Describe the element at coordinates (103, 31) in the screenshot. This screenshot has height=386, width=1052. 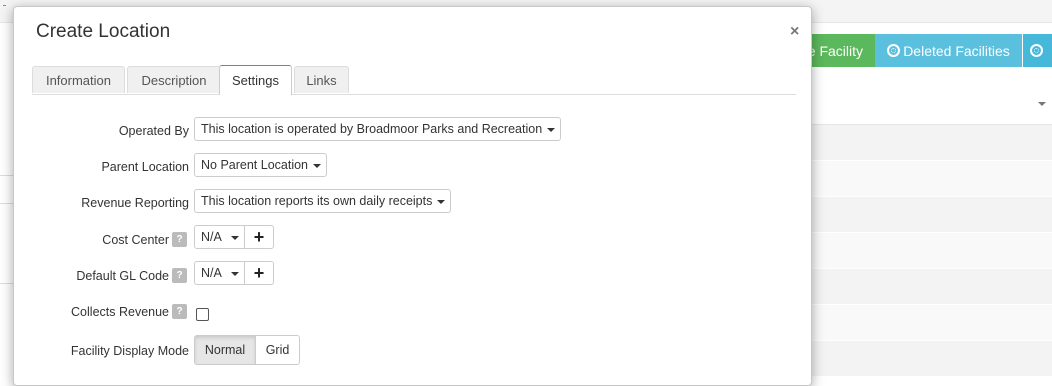
I see `modal-title: Create Location` at that location.